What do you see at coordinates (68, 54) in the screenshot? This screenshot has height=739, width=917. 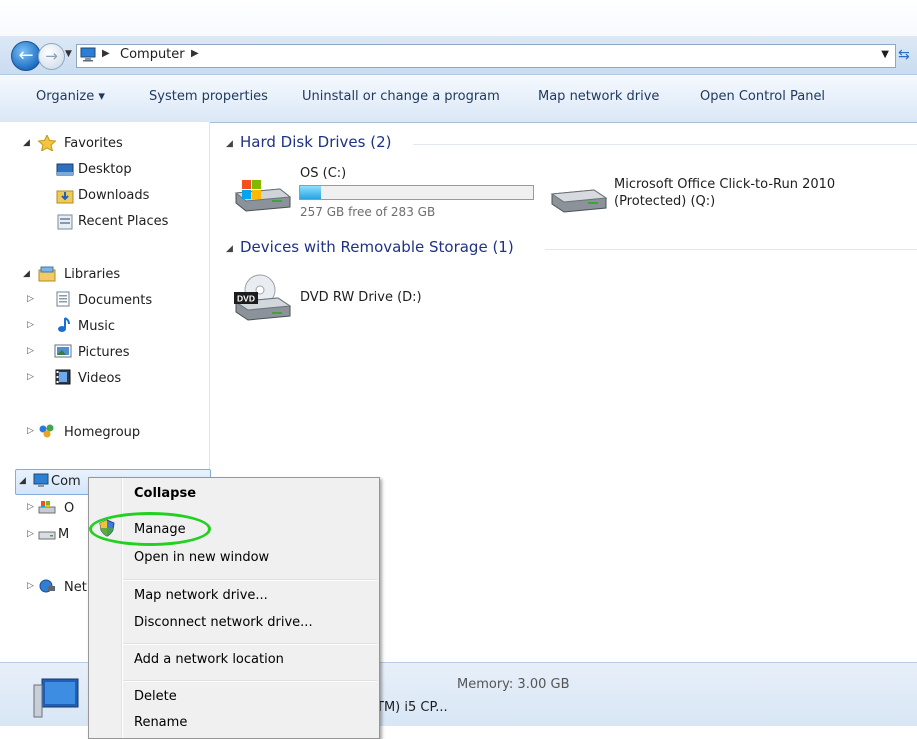 I see `recent-pages-dropdown-icon: ▼` at bounding box center [68, 54].